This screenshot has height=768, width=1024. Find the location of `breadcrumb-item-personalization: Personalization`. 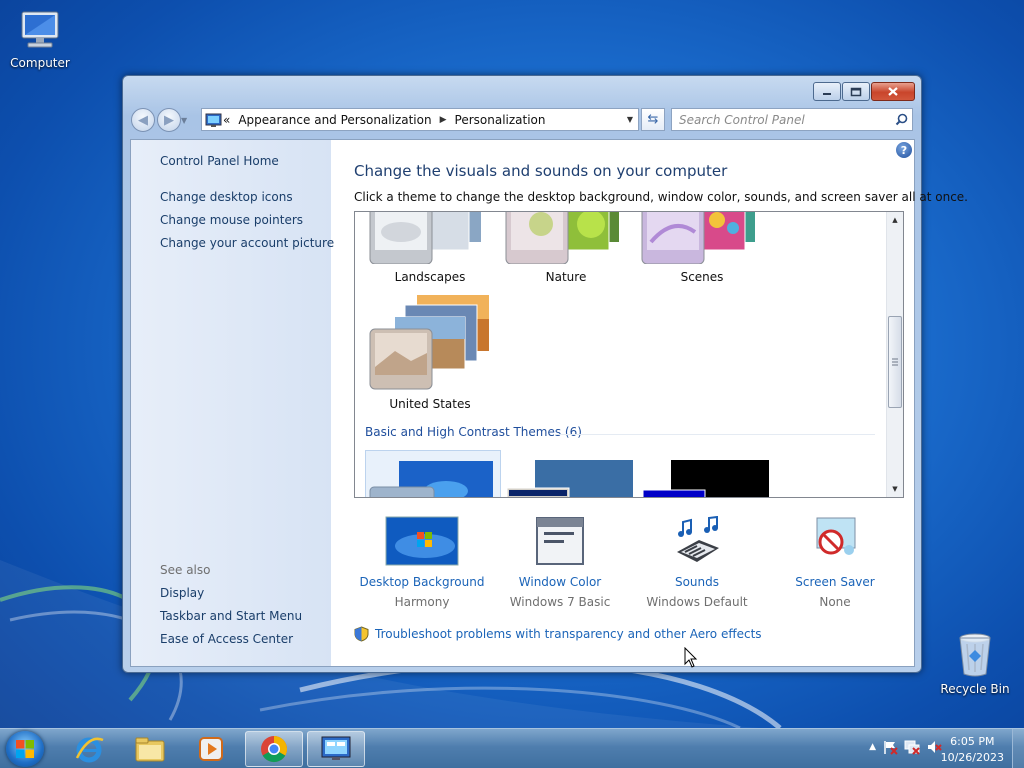

breadcrumb-item-personalization: Personalization is located at coordinates (500, 120).